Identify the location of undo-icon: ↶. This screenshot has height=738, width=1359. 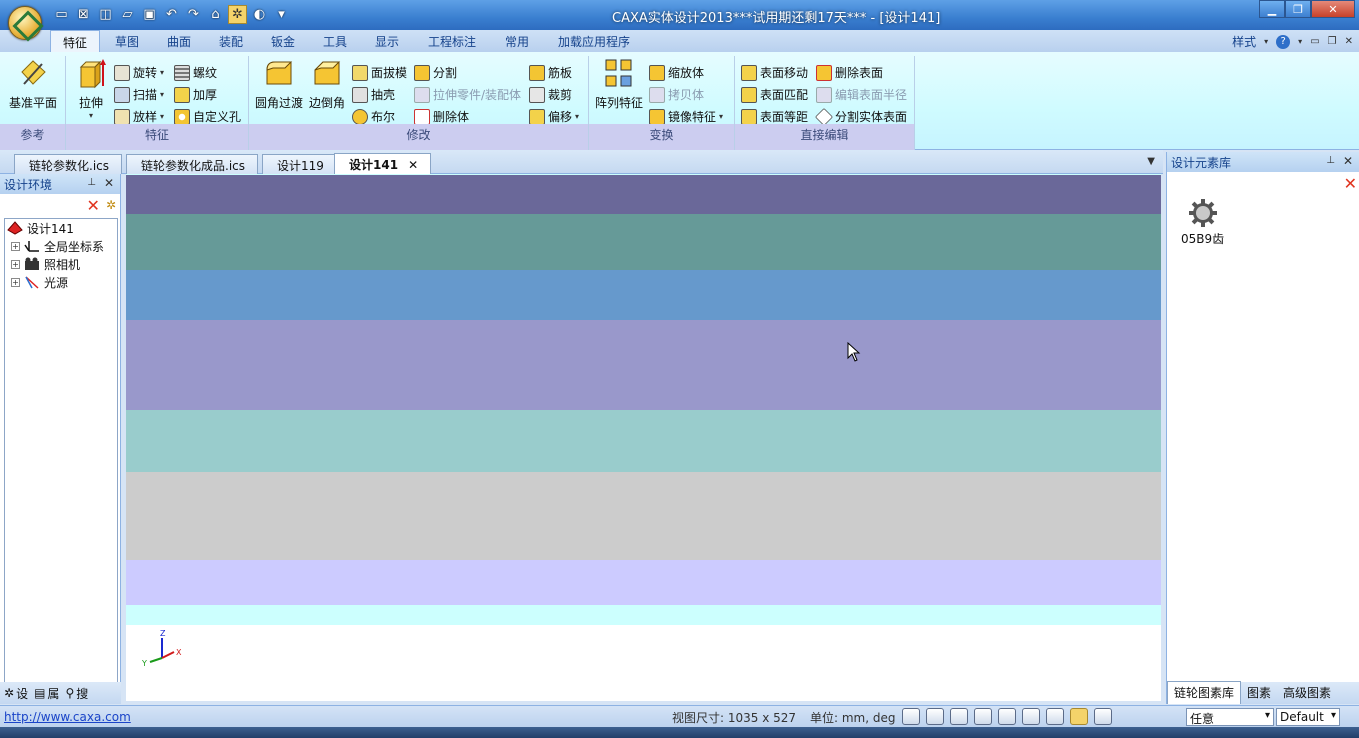
(171, 14).